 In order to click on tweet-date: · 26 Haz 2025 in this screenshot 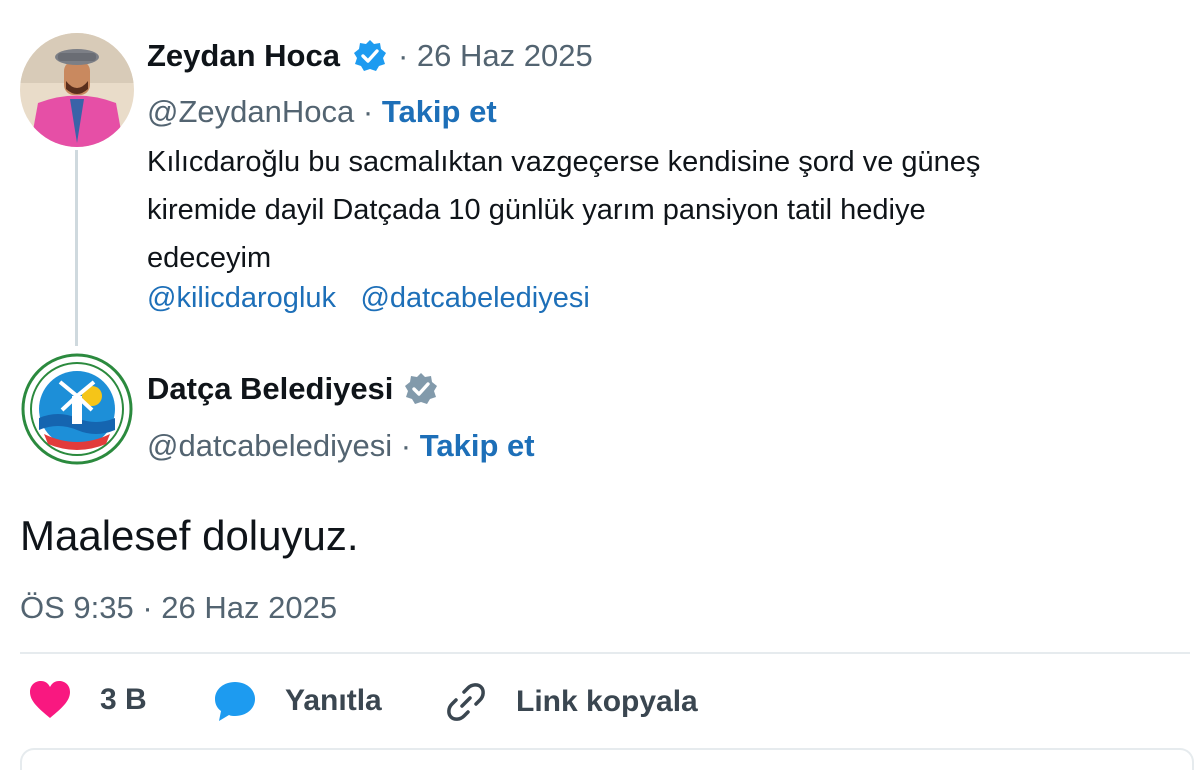, I will do `click(495, 56)`.